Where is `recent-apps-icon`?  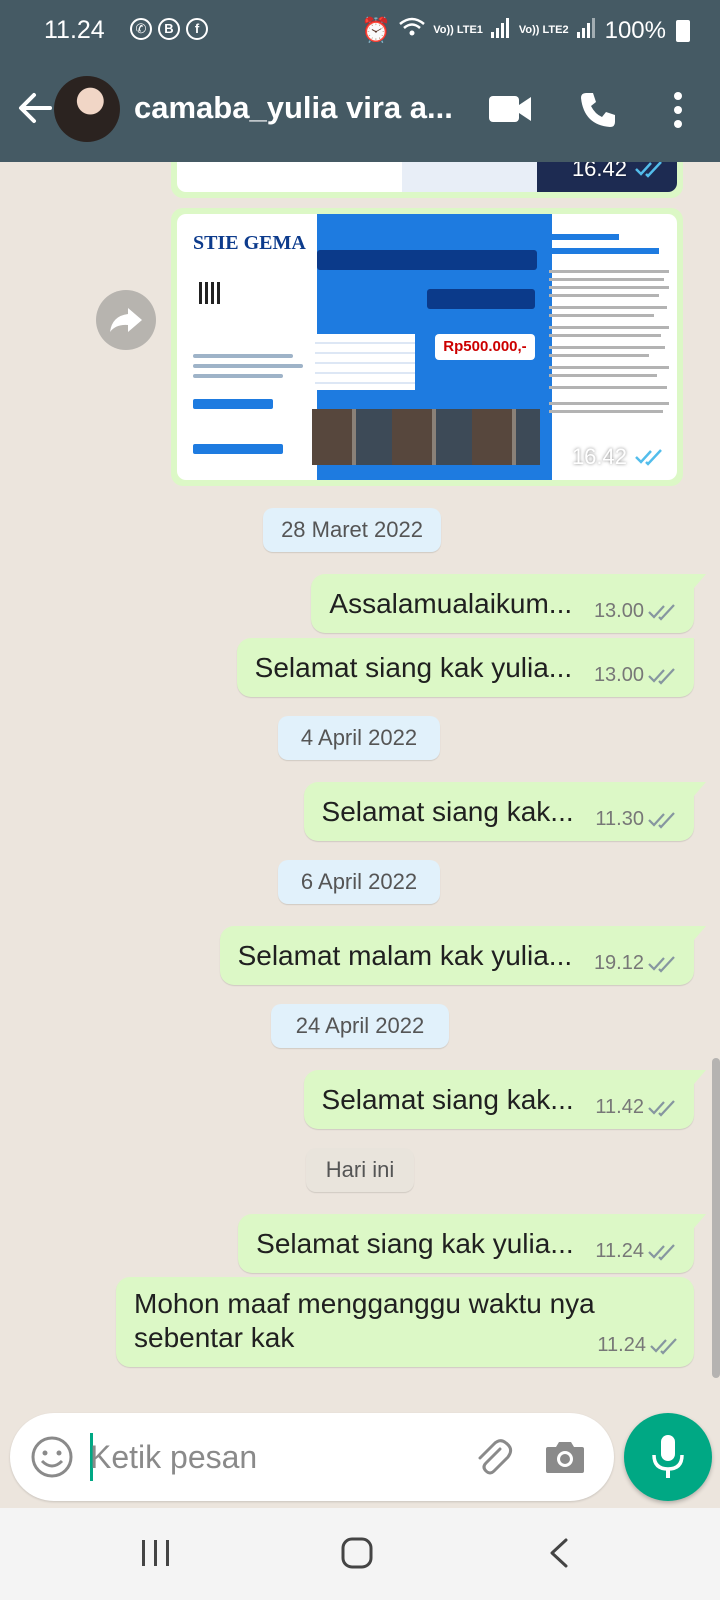
recent-apps-icon is located at coordinates (156, 1553).